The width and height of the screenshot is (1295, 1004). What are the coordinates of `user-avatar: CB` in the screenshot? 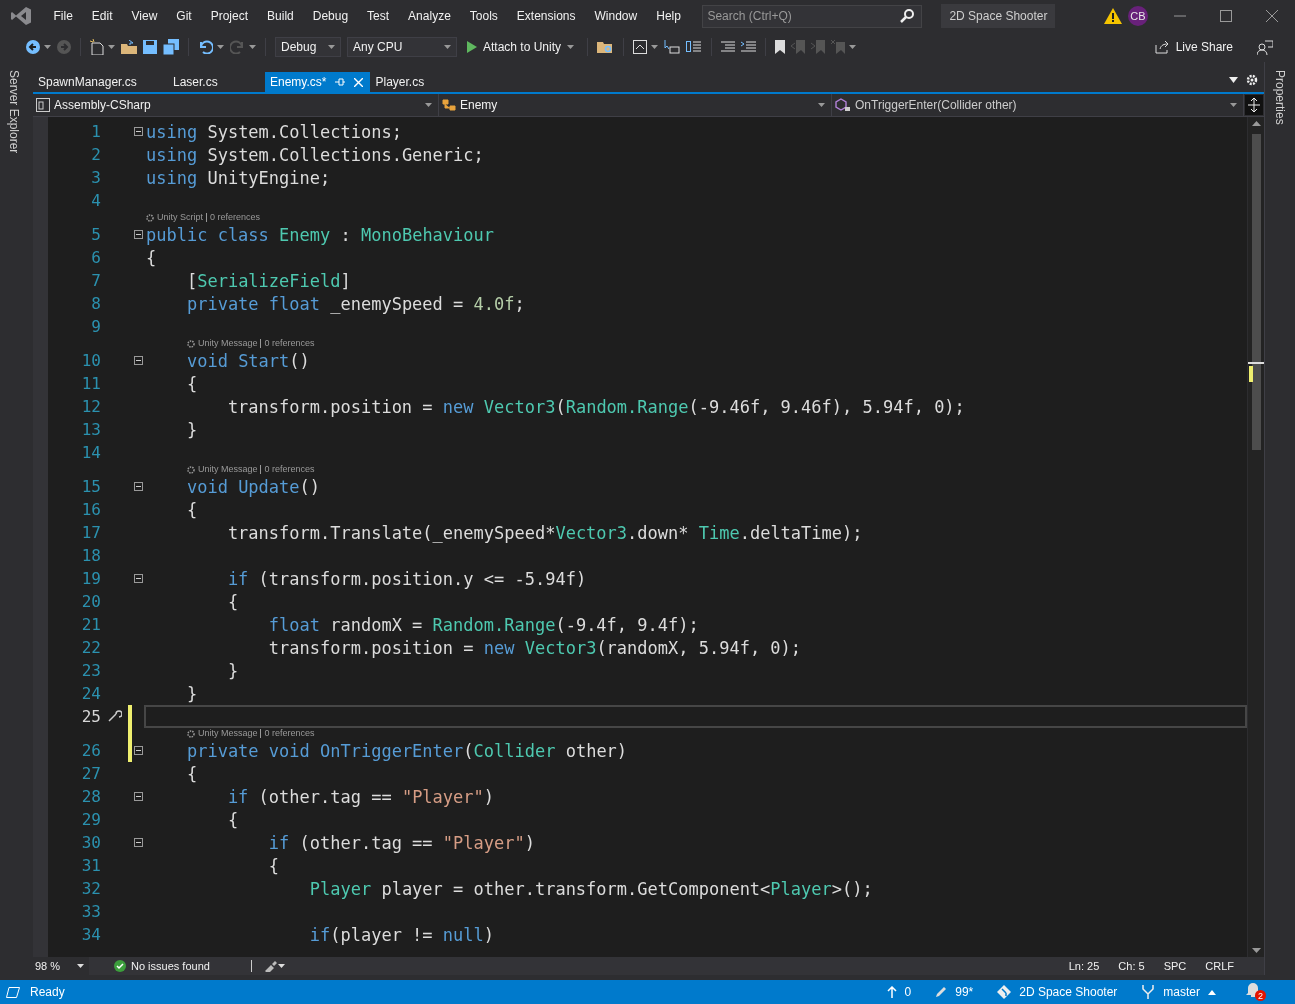 It's located at (1138, 16).